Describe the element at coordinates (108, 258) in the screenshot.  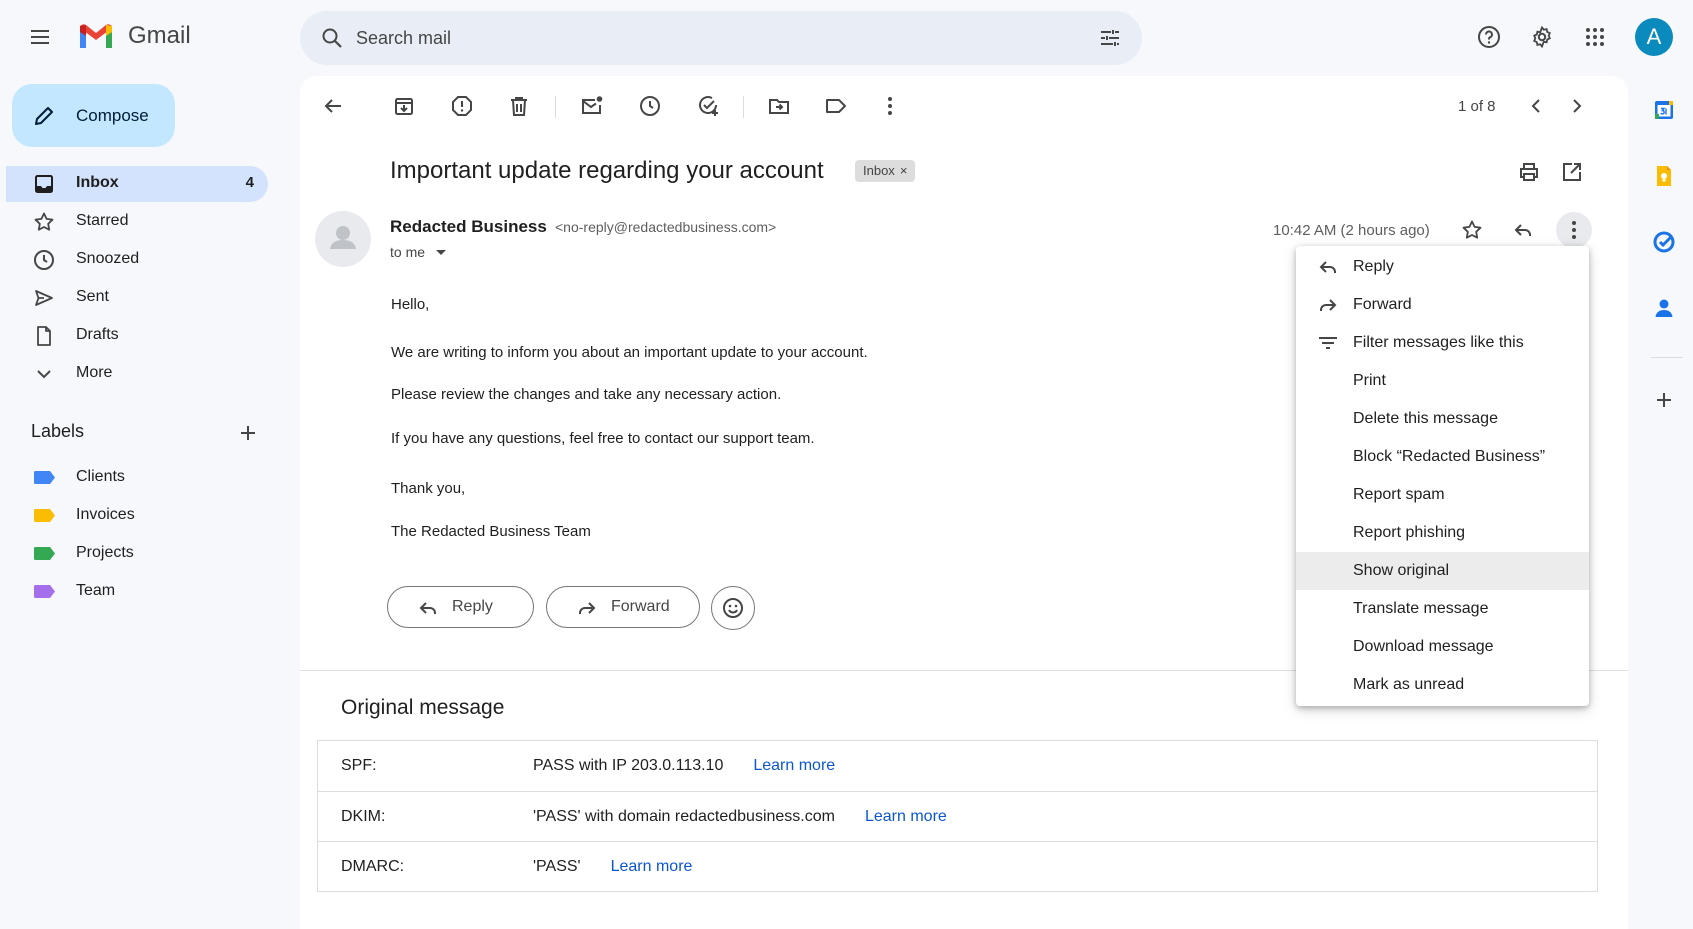
I see `sidebar-item-label: Snoozed` at that location.